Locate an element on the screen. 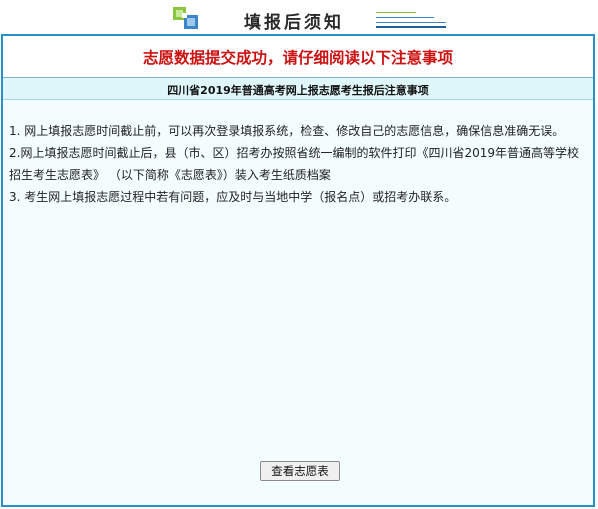 The image size is (598, 509). section-header: 四川省2019年普通高考网上报志愿考生报后注意事项 is located at coordinates (298, 89).